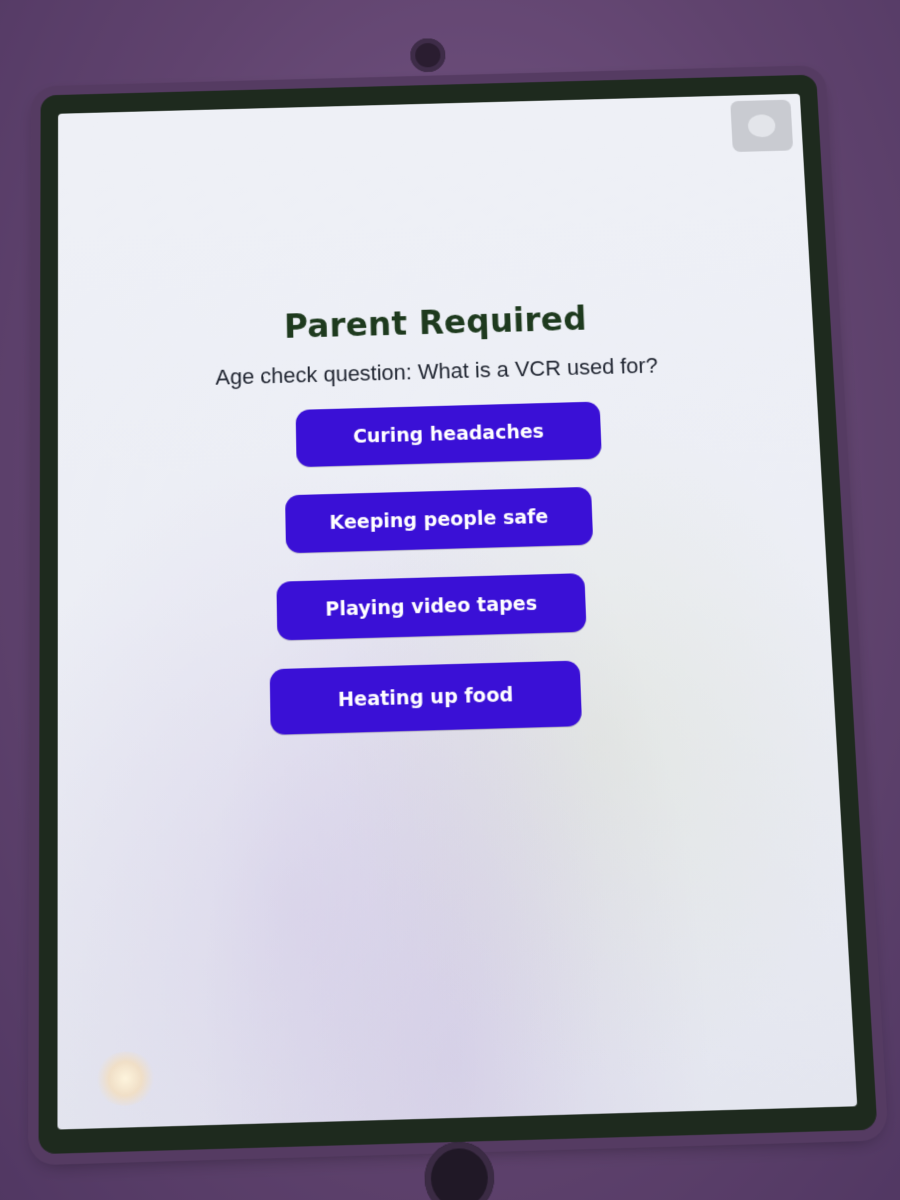  I want to click on answer-button-heating-up-food: Heating up food, so click(426, 697).